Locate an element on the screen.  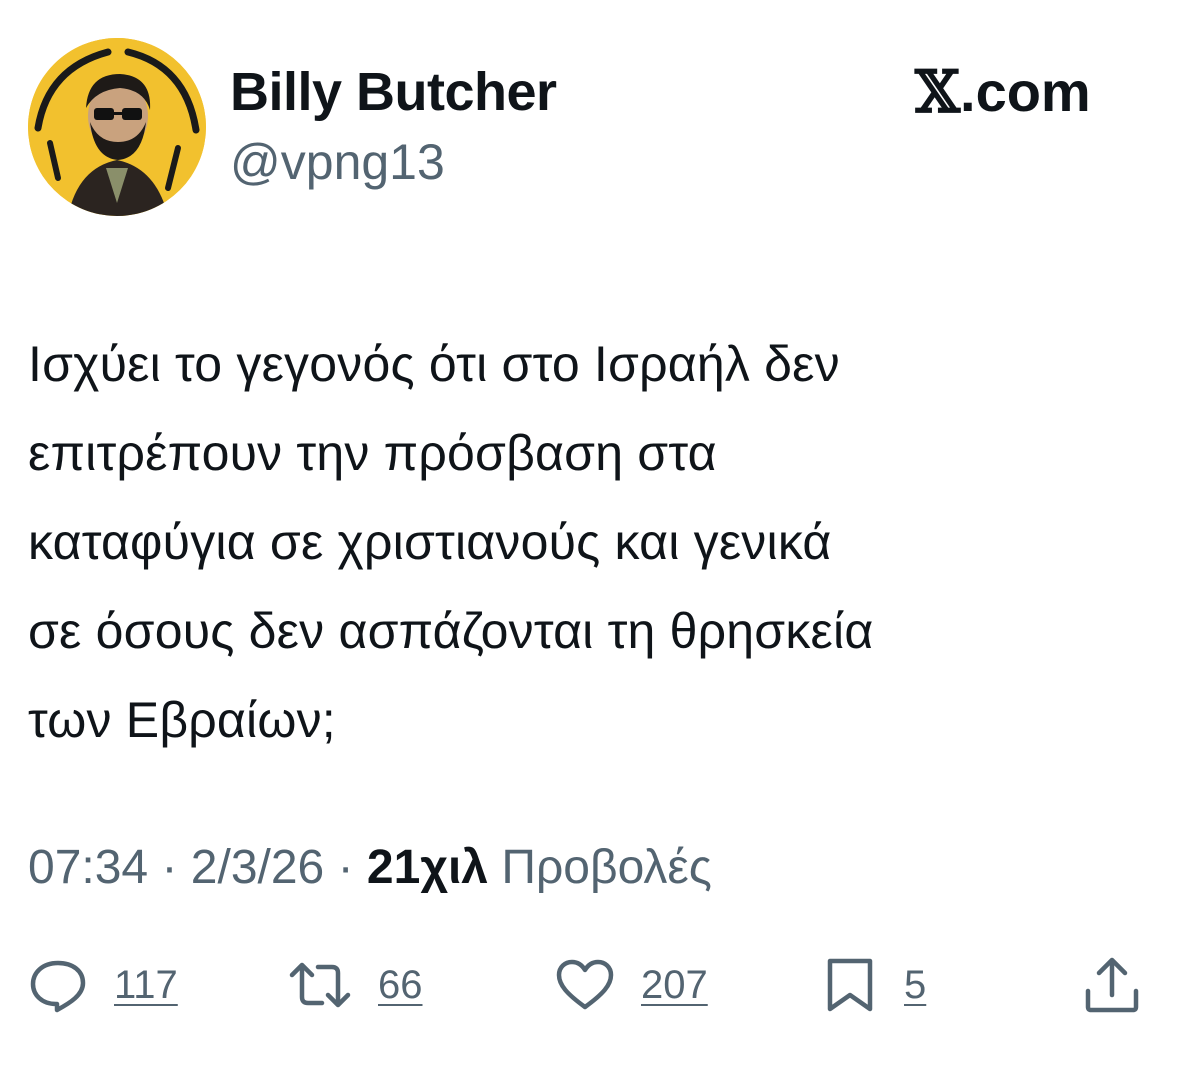
bookmark-button: 5 is located at coordinates (874, 985).